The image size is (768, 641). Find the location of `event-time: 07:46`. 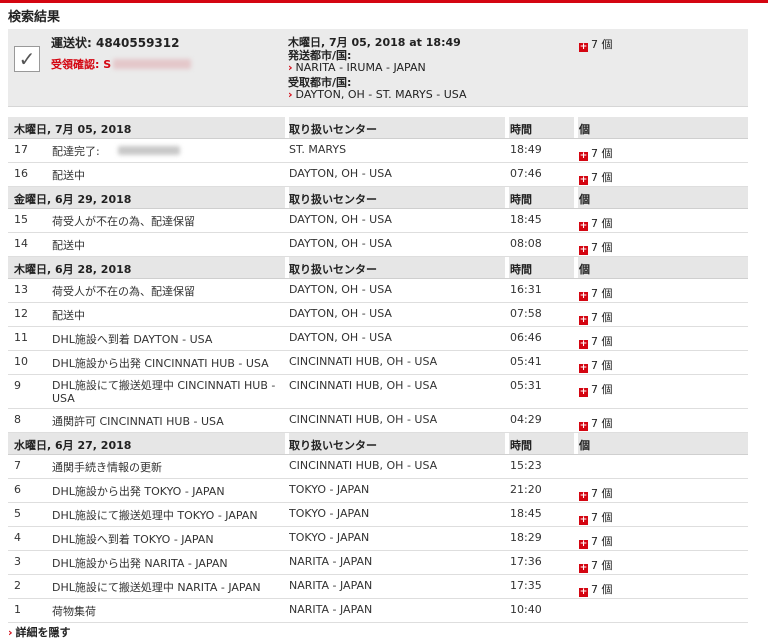

event-time: 07:46 is located at coordinates (526, 173).